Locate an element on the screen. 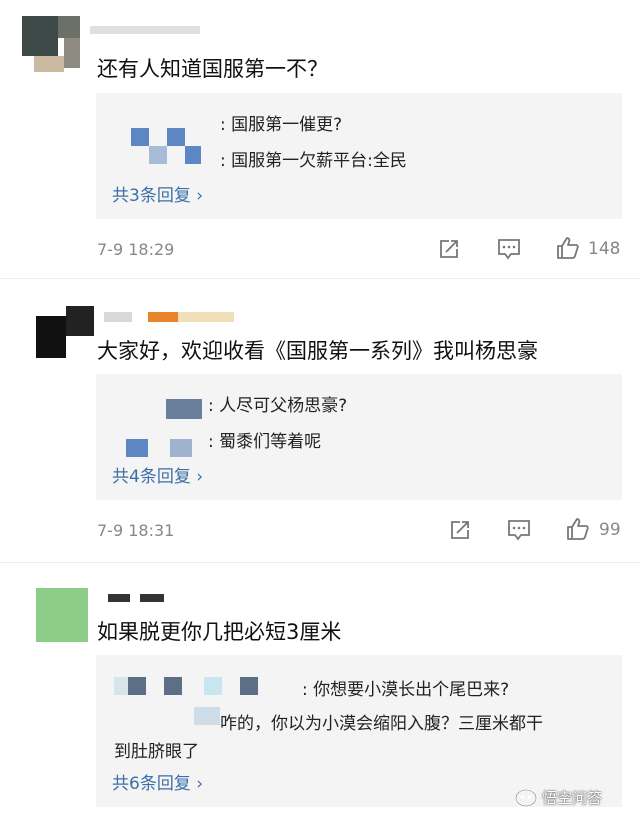 The image size is (640, 817). reply-box: : 人尽可父杨思豪? : 蜀黍们等着呢 共4条回复 › is located at coordinates (359, 437).